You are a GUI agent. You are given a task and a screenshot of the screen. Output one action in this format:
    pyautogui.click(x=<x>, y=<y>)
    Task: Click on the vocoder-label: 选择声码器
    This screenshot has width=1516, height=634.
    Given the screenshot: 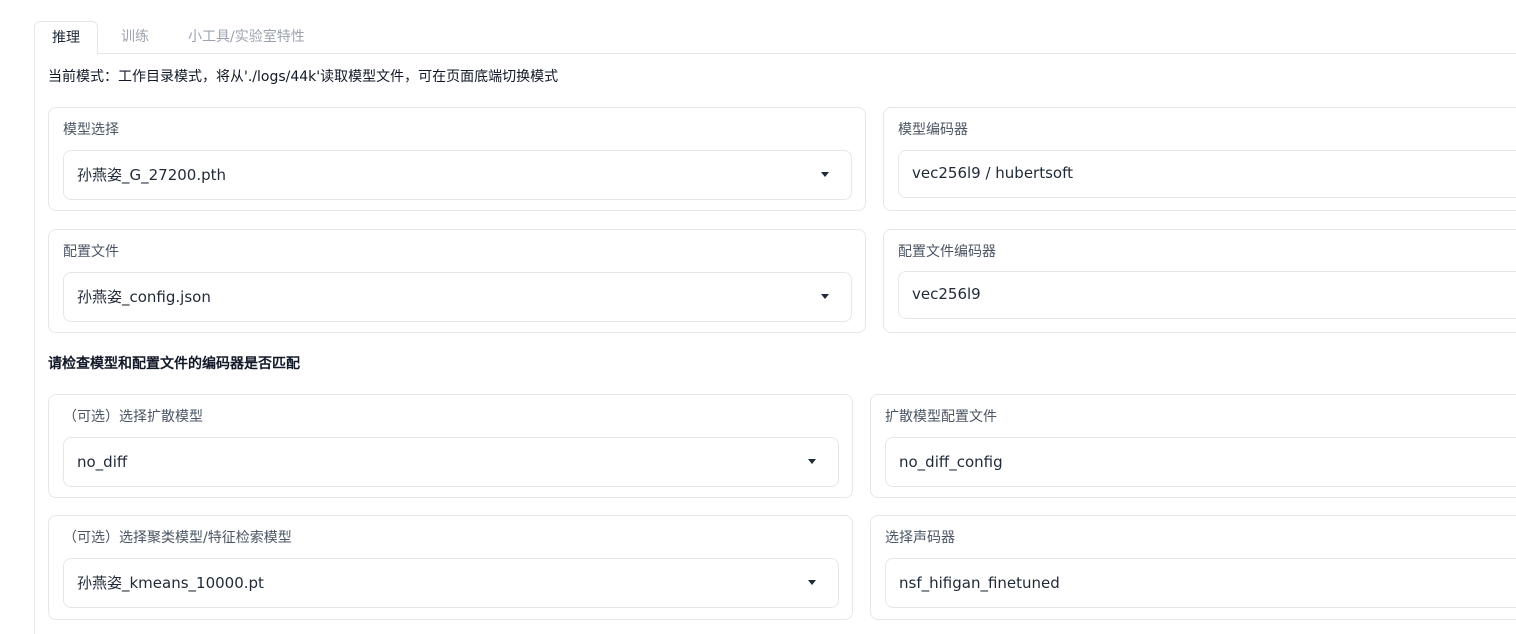 What is the action you would take?
    pyautogui.click(x=920, y=538)
    